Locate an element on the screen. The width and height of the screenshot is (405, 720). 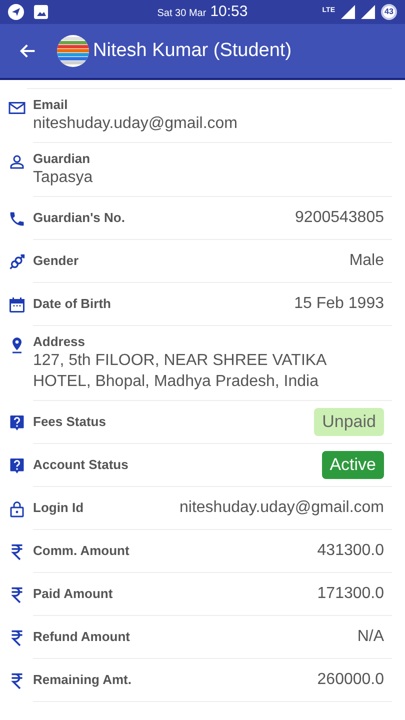
field-value: 431300.0 is located at coordinates (350, 551).